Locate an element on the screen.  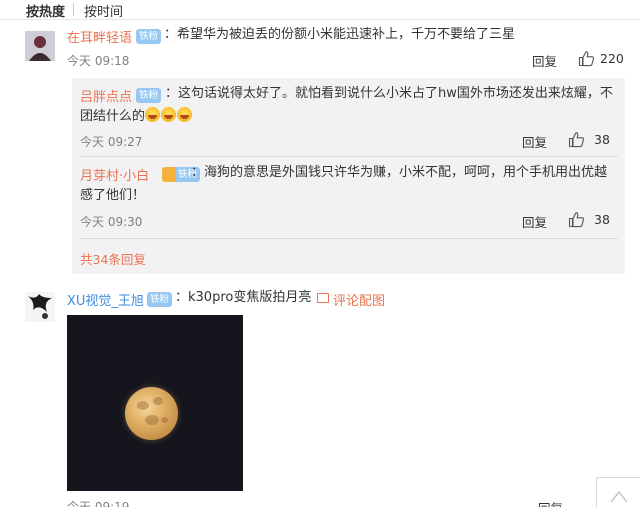
comment-time: 今天 09:18 is located at coordinates (98, 61).